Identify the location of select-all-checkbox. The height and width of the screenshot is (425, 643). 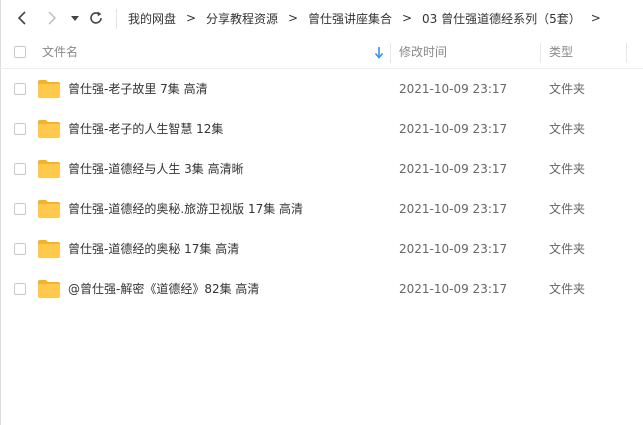
(20, 52).